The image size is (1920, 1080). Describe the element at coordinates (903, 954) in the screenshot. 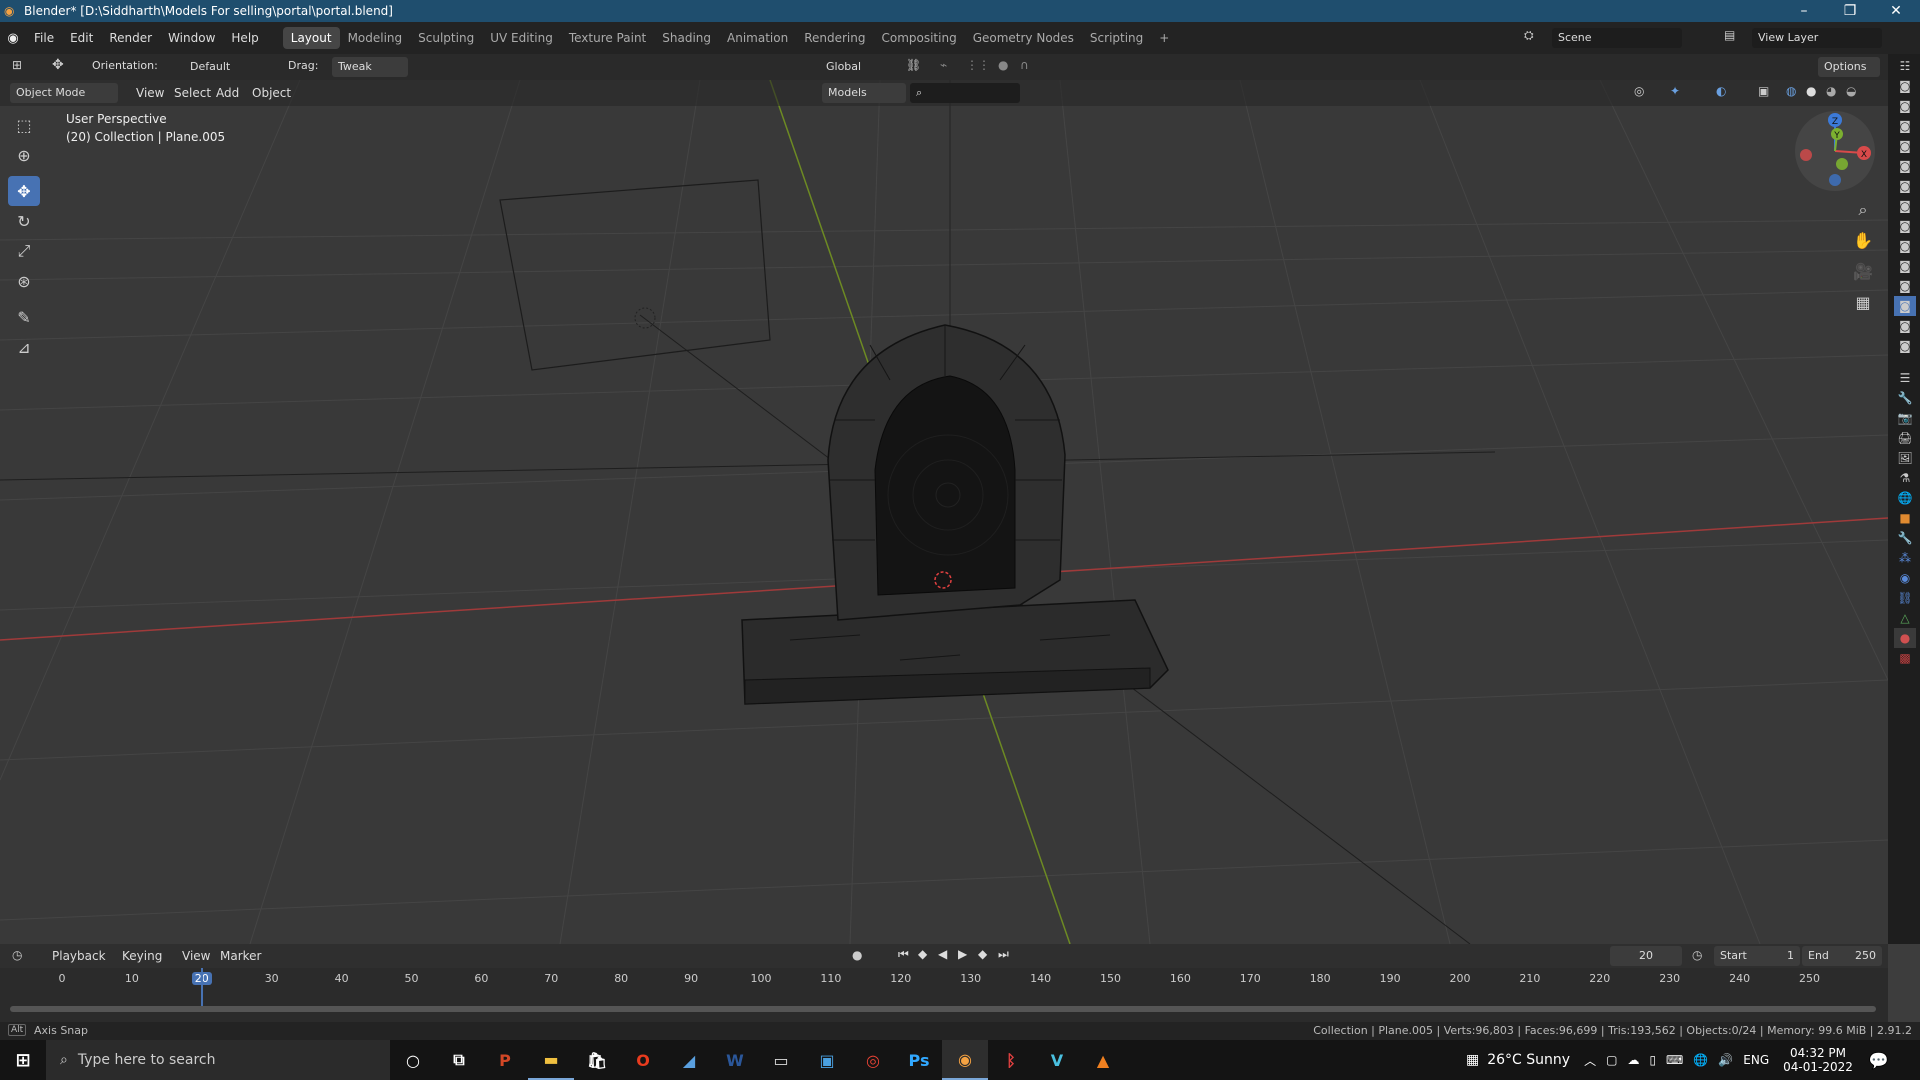

I see `jump-start-icon: ⏮` at that location.